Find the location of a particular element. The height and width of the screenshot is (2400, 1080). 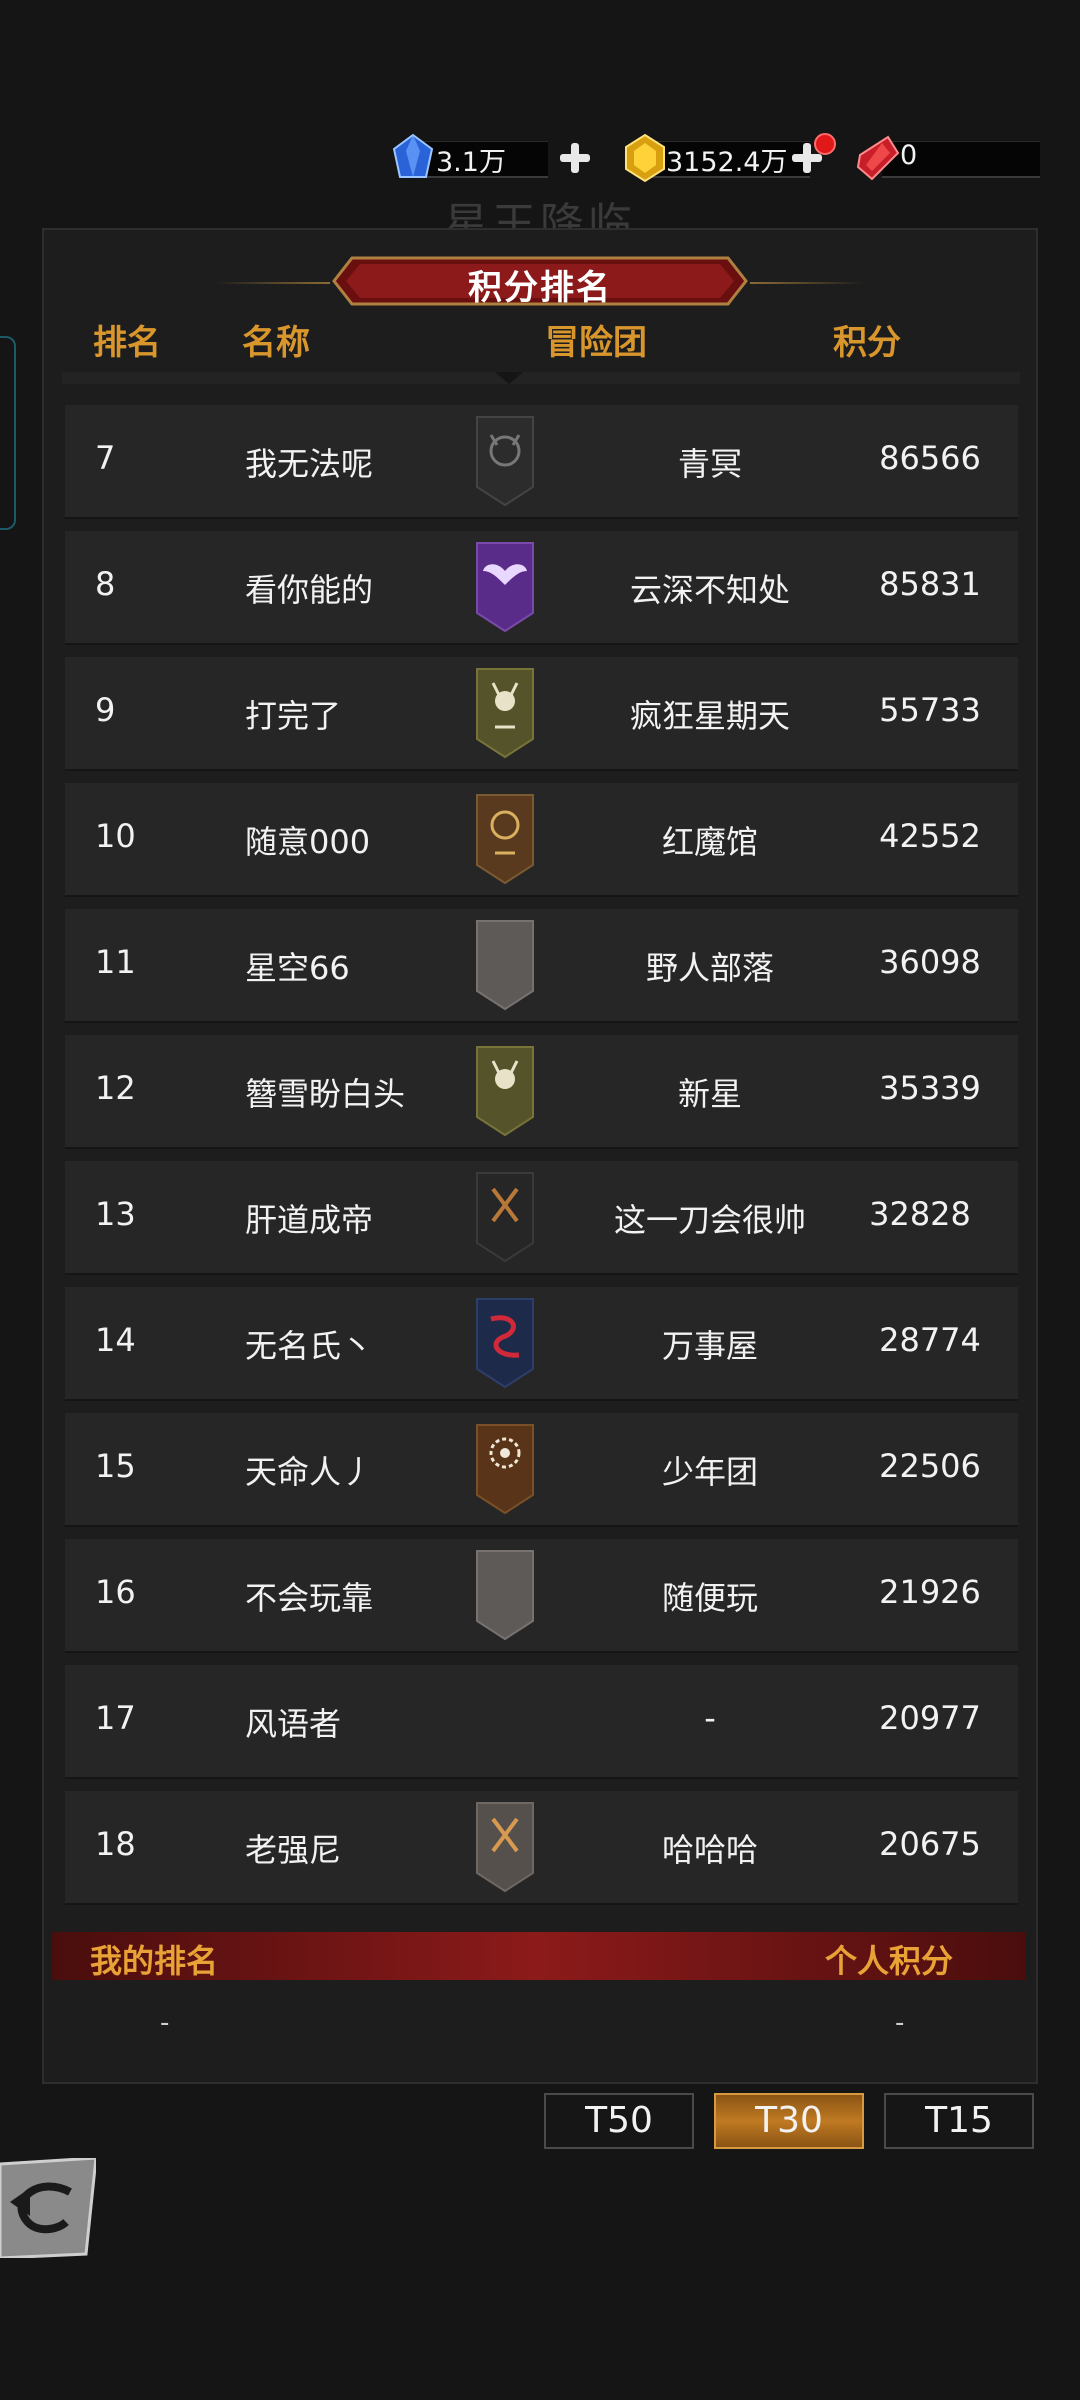

row-rank: 9 is located at coordinates (105, 710).